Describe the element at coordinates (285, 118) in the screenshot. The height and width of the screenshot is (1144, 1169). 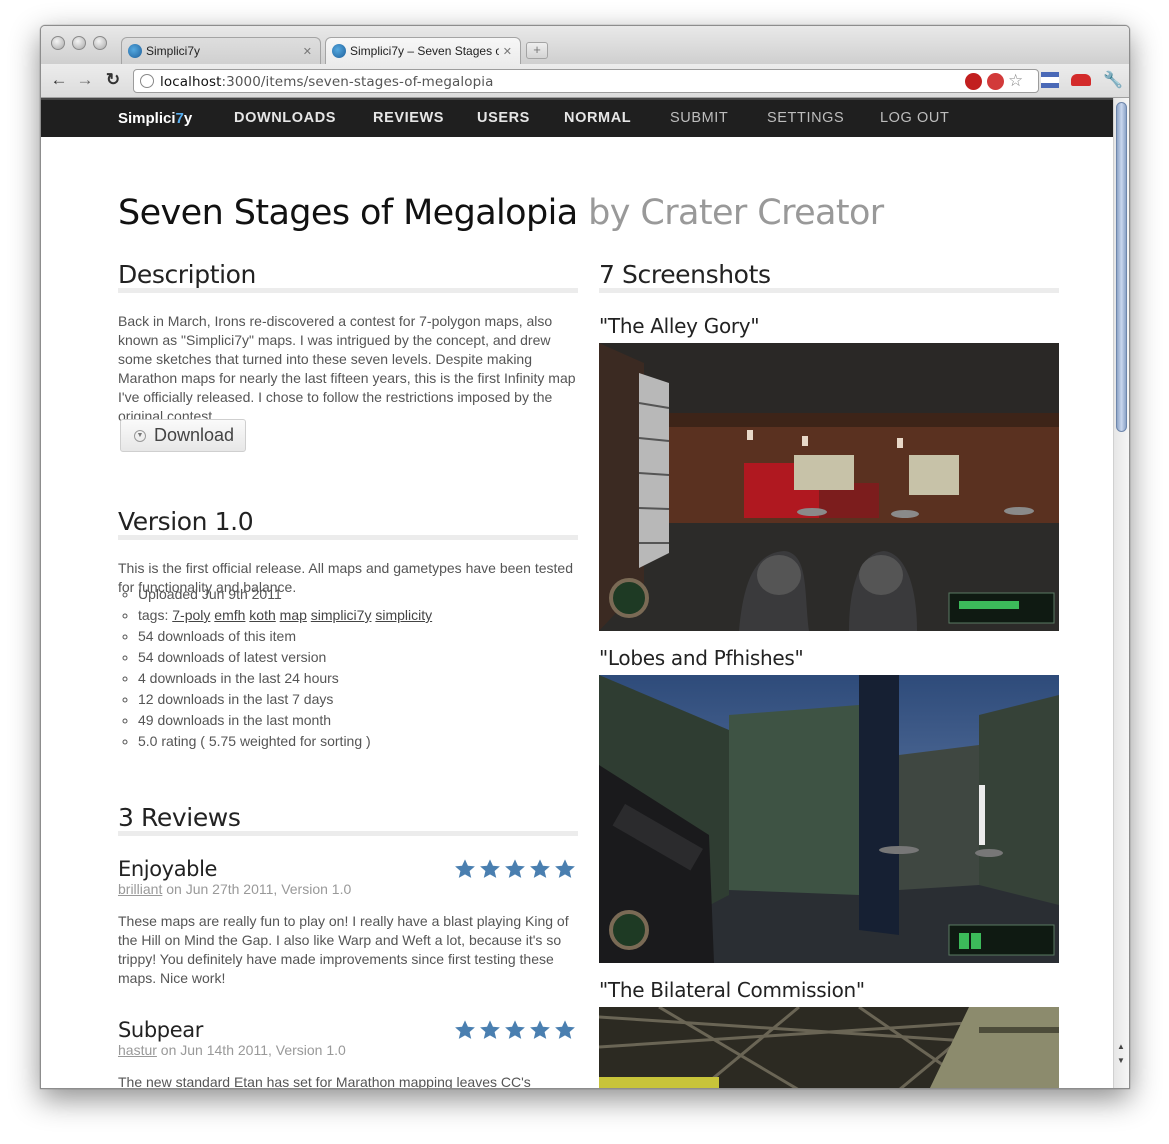
I see `nav-downloads: DOWNLOADS` at that location.